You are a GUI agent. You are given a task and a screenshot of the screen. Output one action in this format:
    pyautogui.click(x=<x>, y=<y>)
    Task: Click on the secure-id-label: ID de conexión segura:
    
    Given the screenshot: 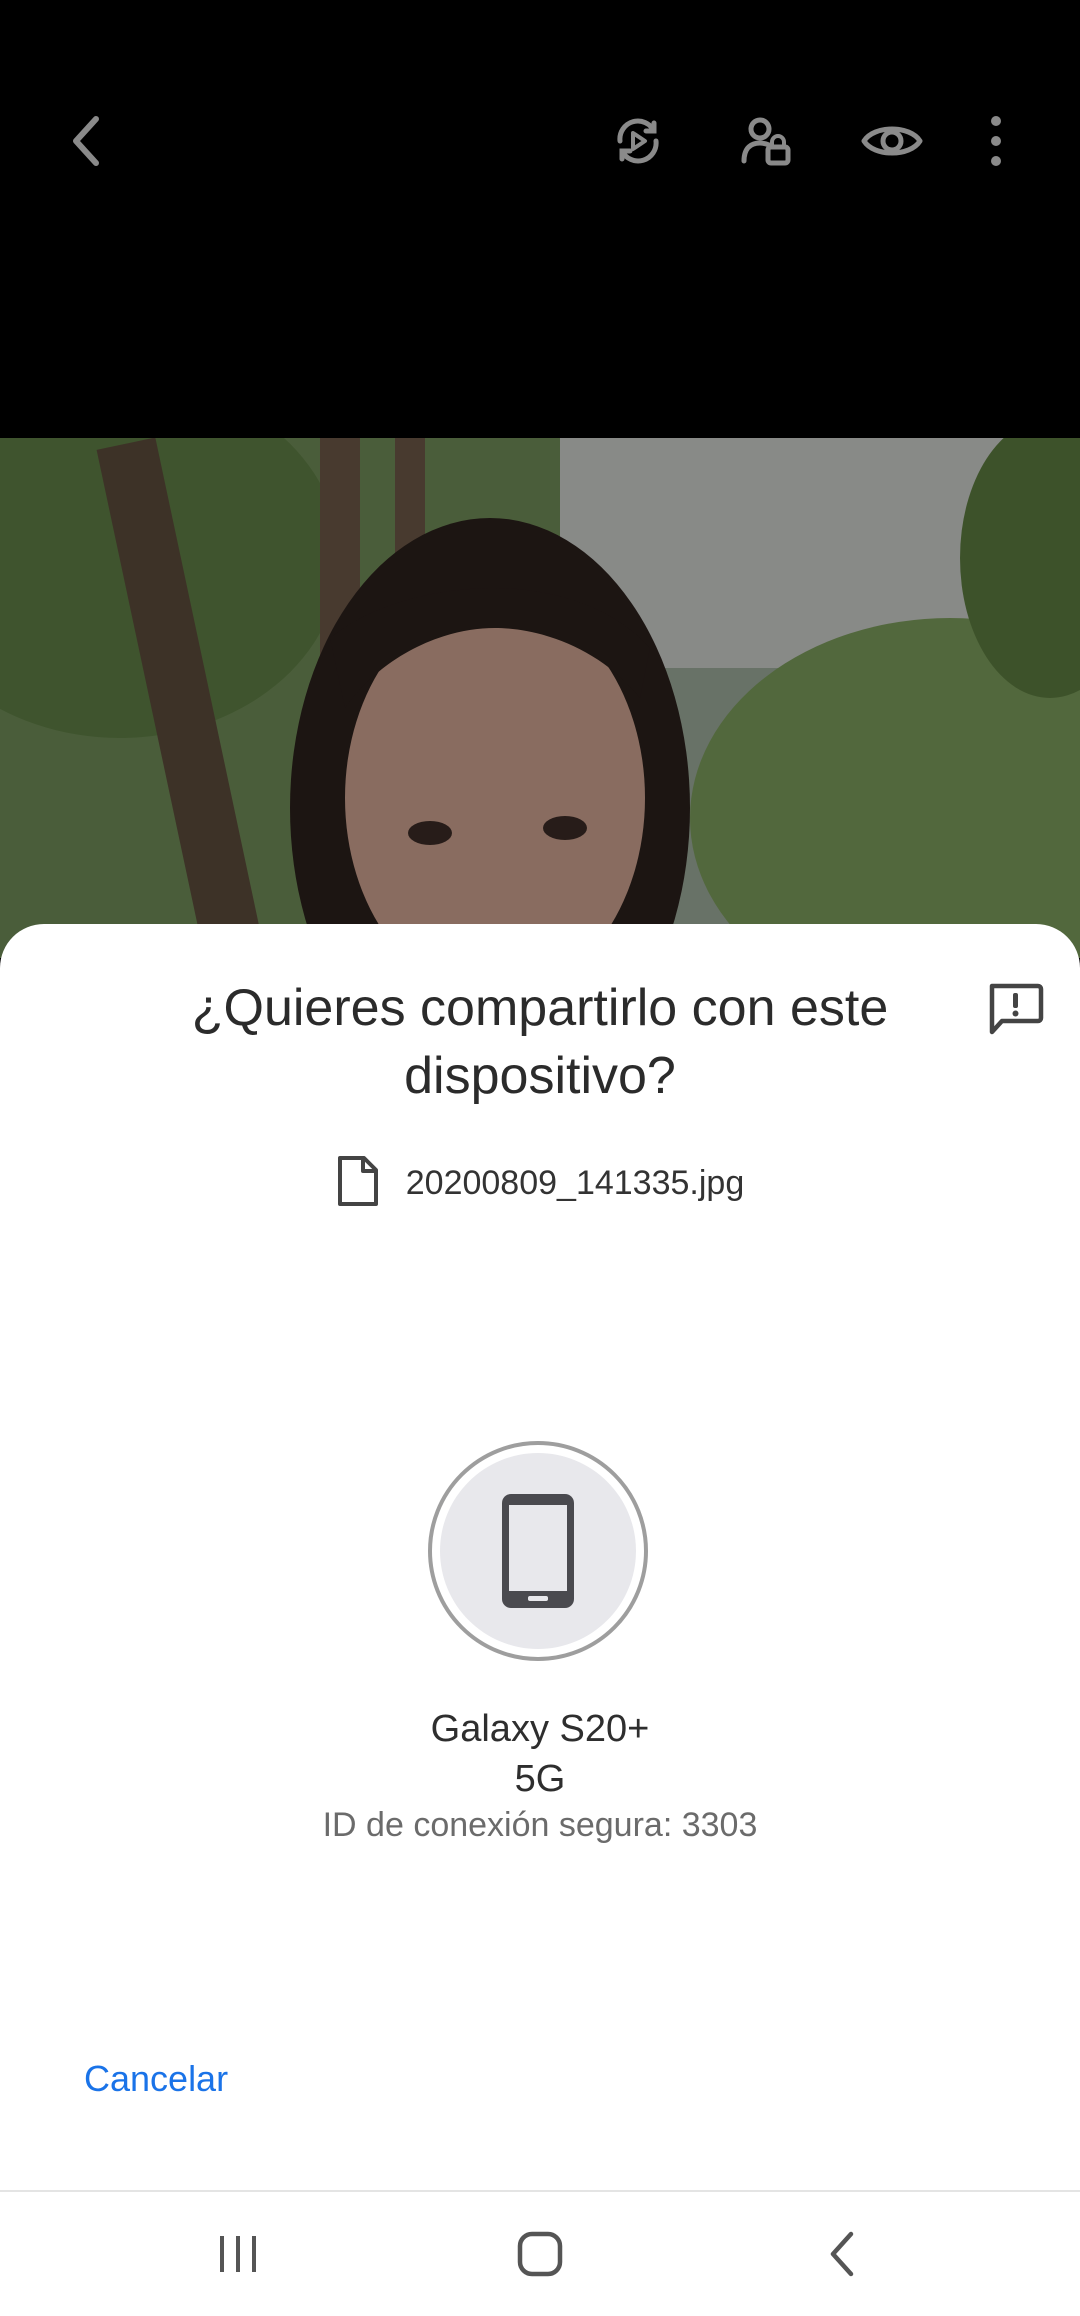 What is the action you would take?
    pyautogui.click(x=497, y=1825)
    